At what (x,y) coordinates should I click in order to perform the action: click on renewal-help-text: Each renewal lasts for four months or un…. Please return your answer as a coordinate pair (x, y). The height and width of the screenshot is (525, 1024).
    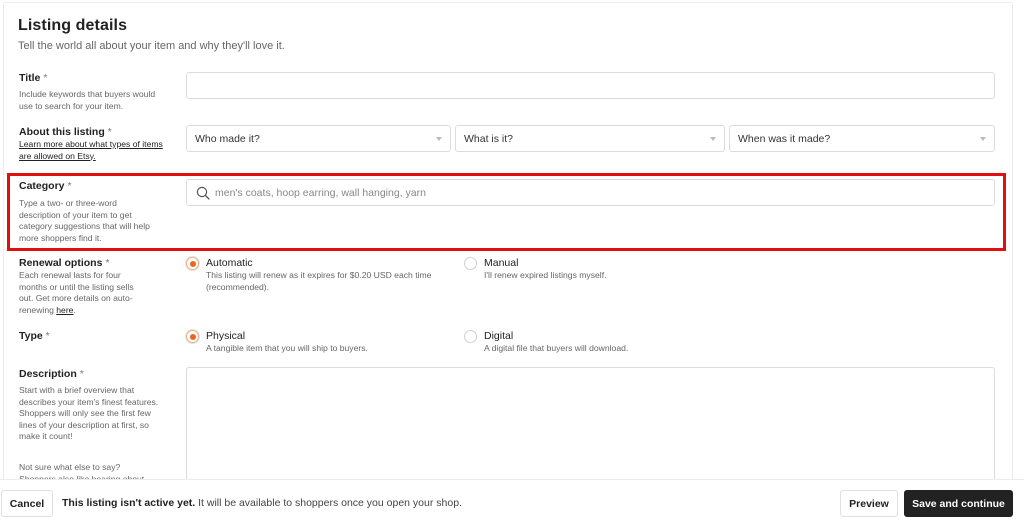
    Looking at the image, I should click on (76, 292).